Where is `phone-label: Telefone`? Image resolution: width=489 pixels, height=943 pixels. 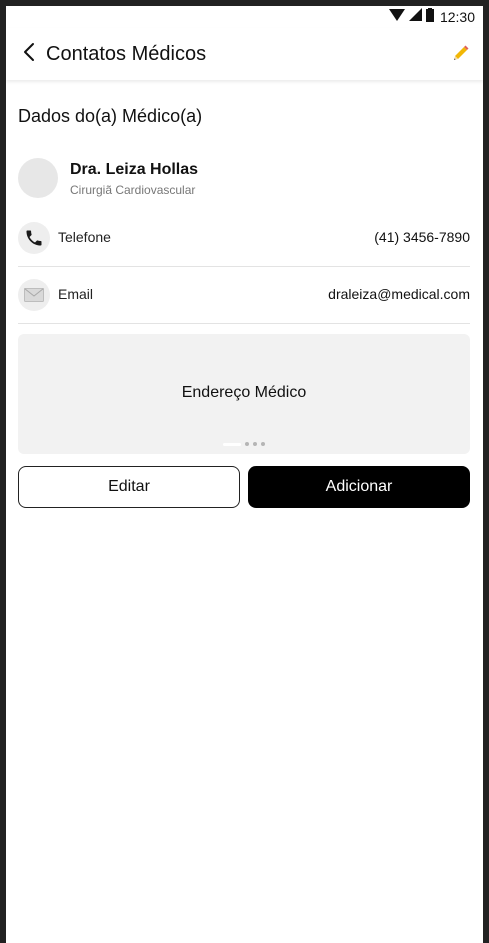 phone-label: Telefone is located at coordinates (84, 237).